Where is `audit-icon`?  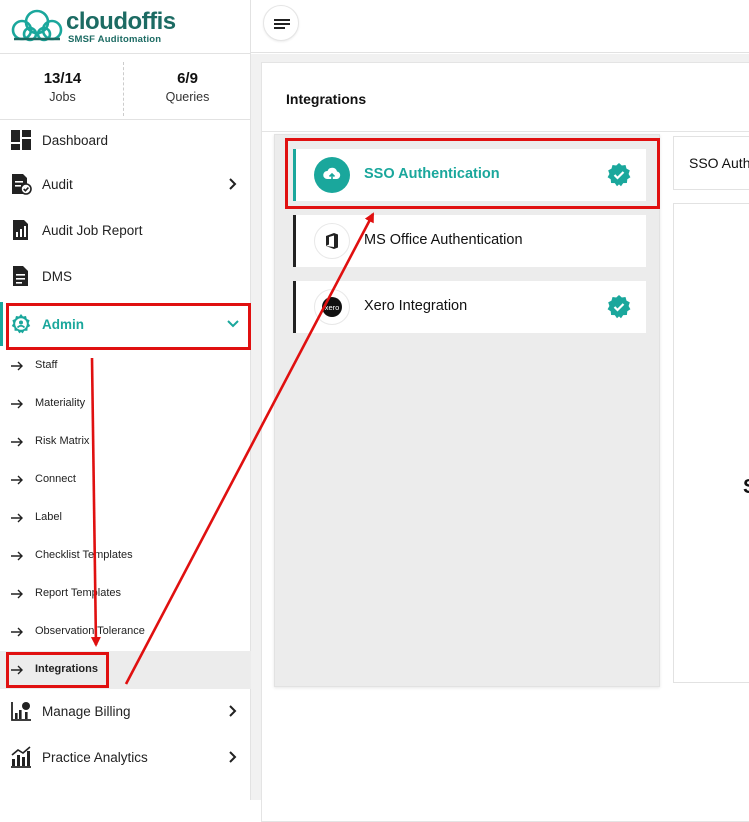
audit-icon is located at coordinates (22, 184).